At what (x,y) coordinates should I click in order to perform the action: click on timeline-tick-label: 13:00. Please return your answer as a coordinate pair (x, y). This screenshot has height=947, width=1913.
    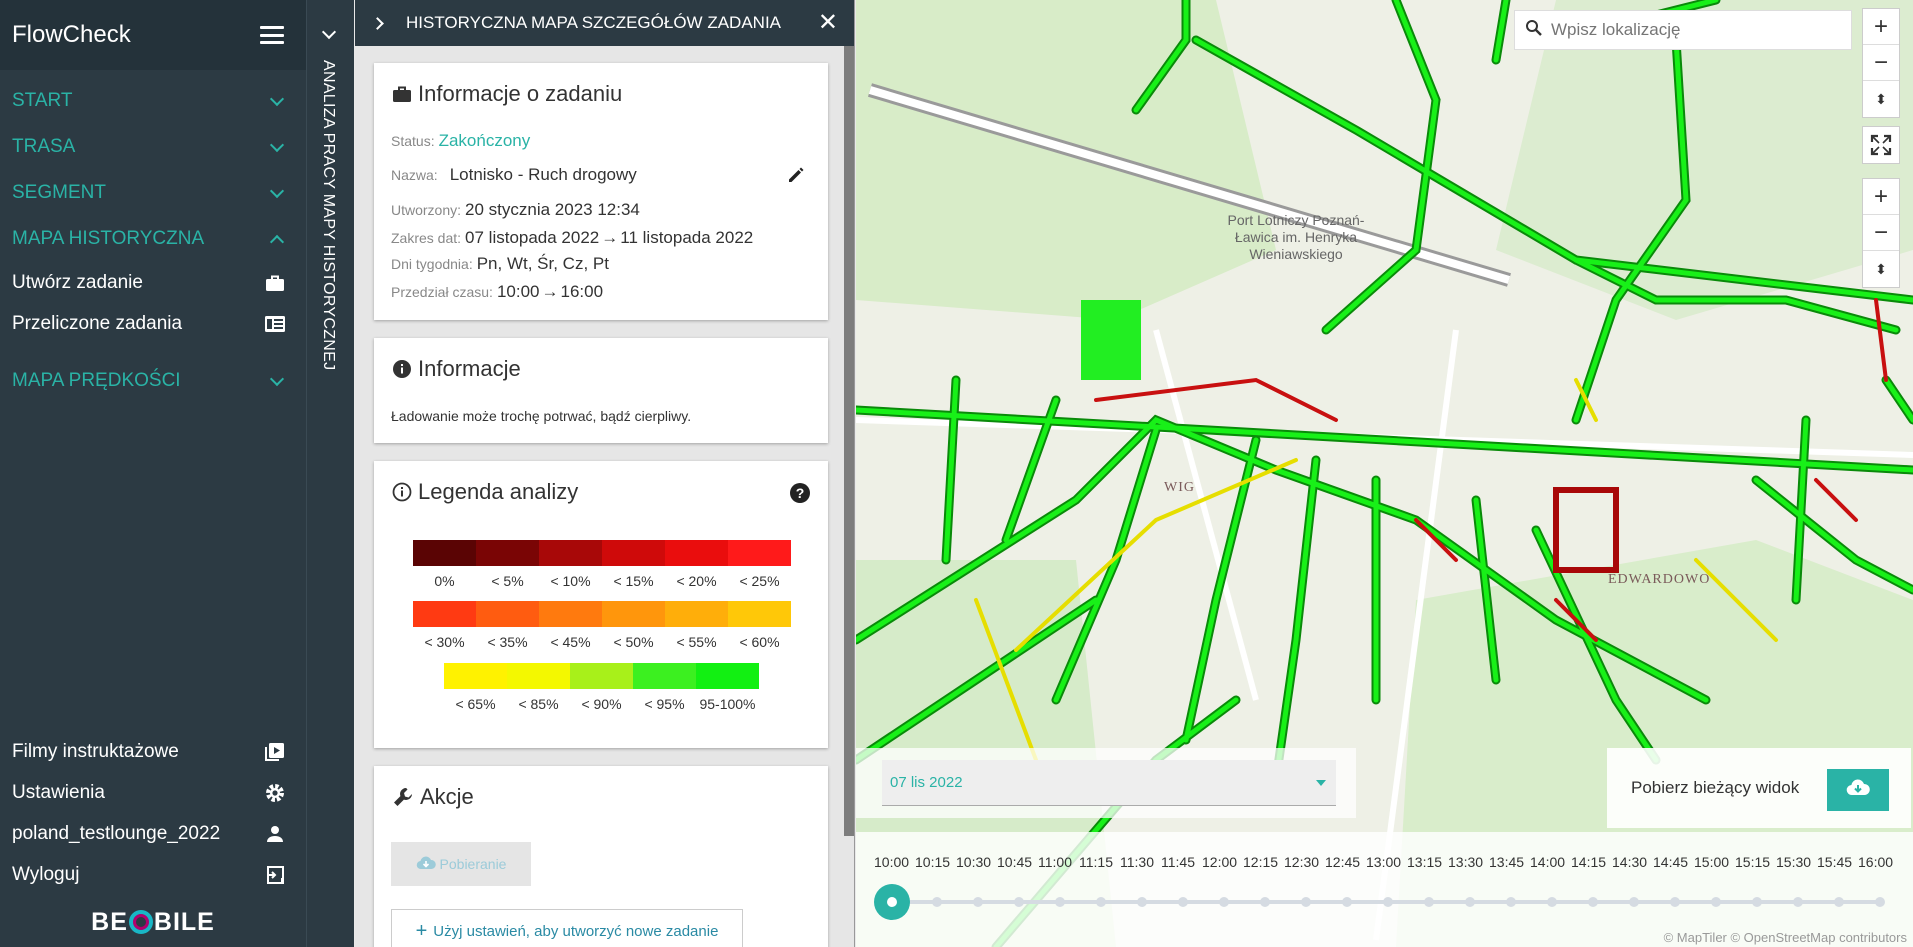
    Looking at the image, I should click on (1386, 862).